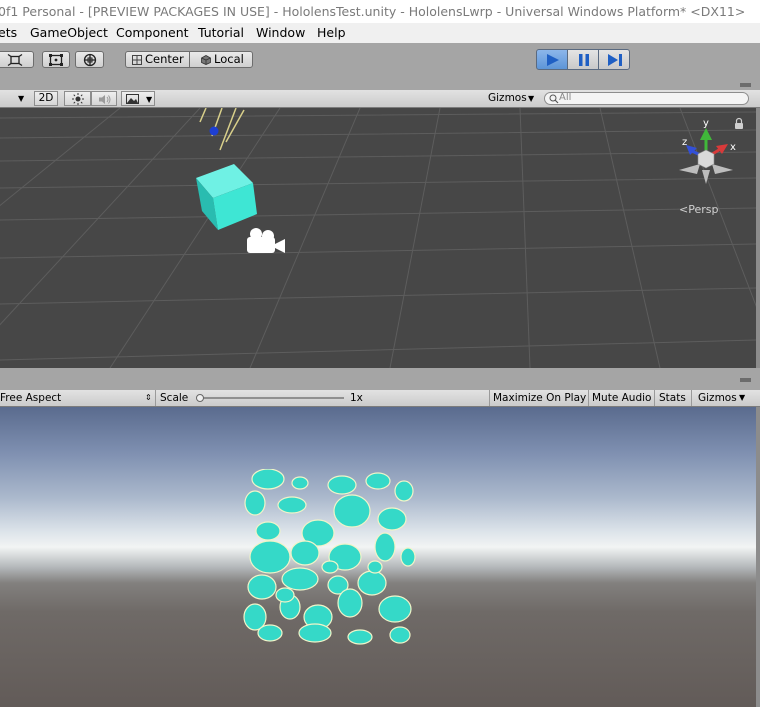 The width and height of the screenshot is (760, 707). I want to click on toggle-2d-button: 2D, so click(46, 98).